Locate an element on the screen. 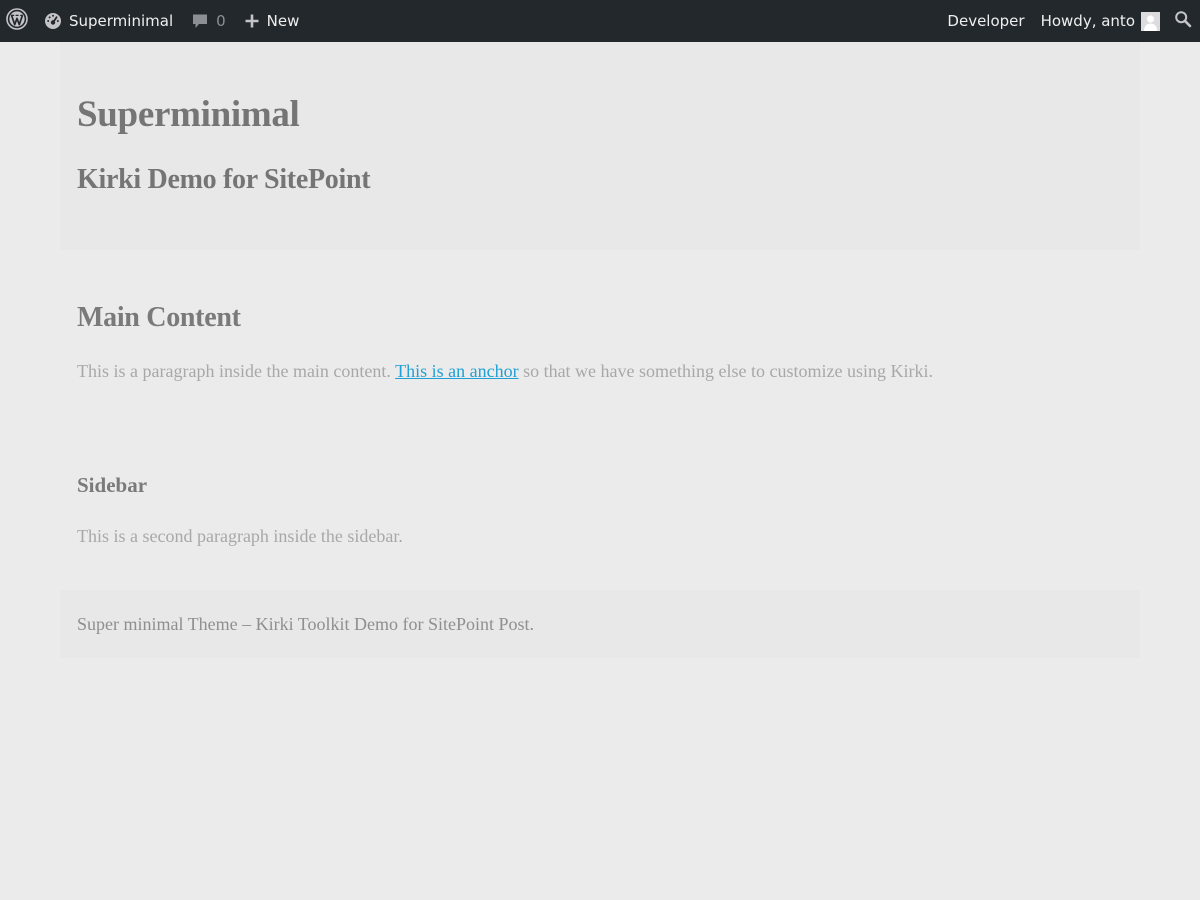 The width and height of the screenshot is (1200, 900). search-menu is located at coordinates (1184, 21).